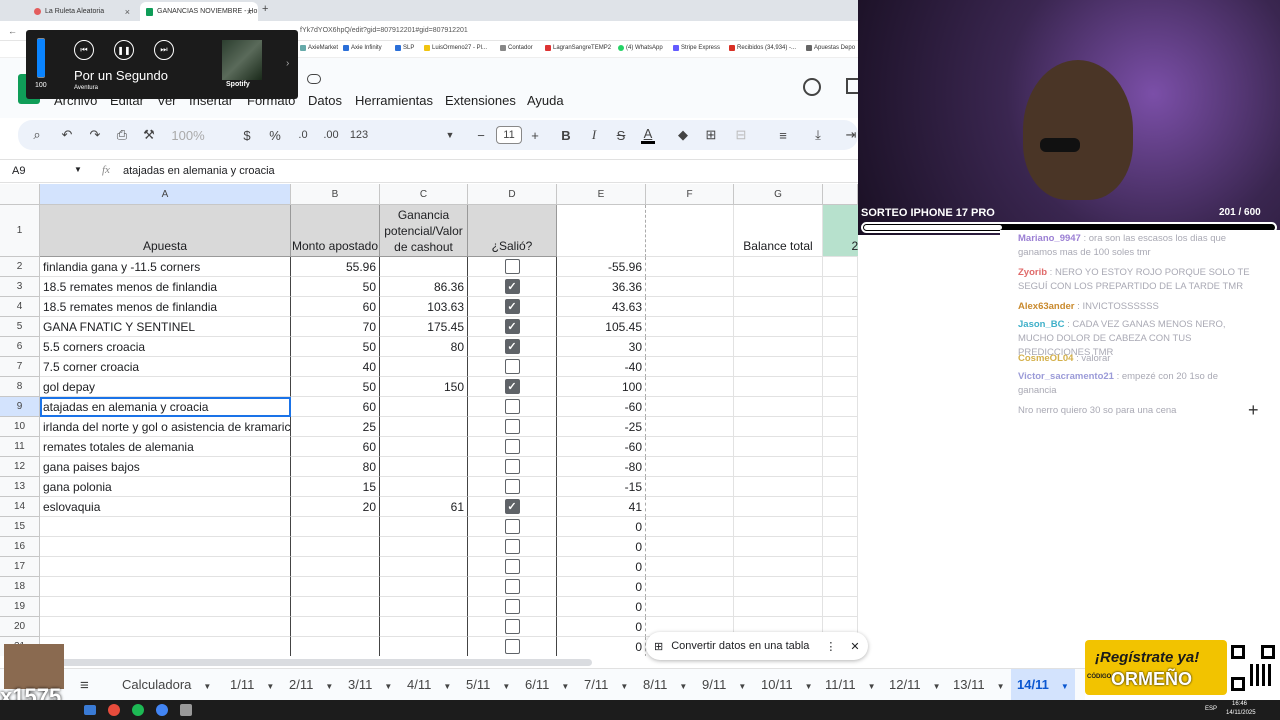 Image resolution: width=1280 pixels, height=720 pixels. I want to click on chat-username: CosmeOL04, so click(1045, 358).